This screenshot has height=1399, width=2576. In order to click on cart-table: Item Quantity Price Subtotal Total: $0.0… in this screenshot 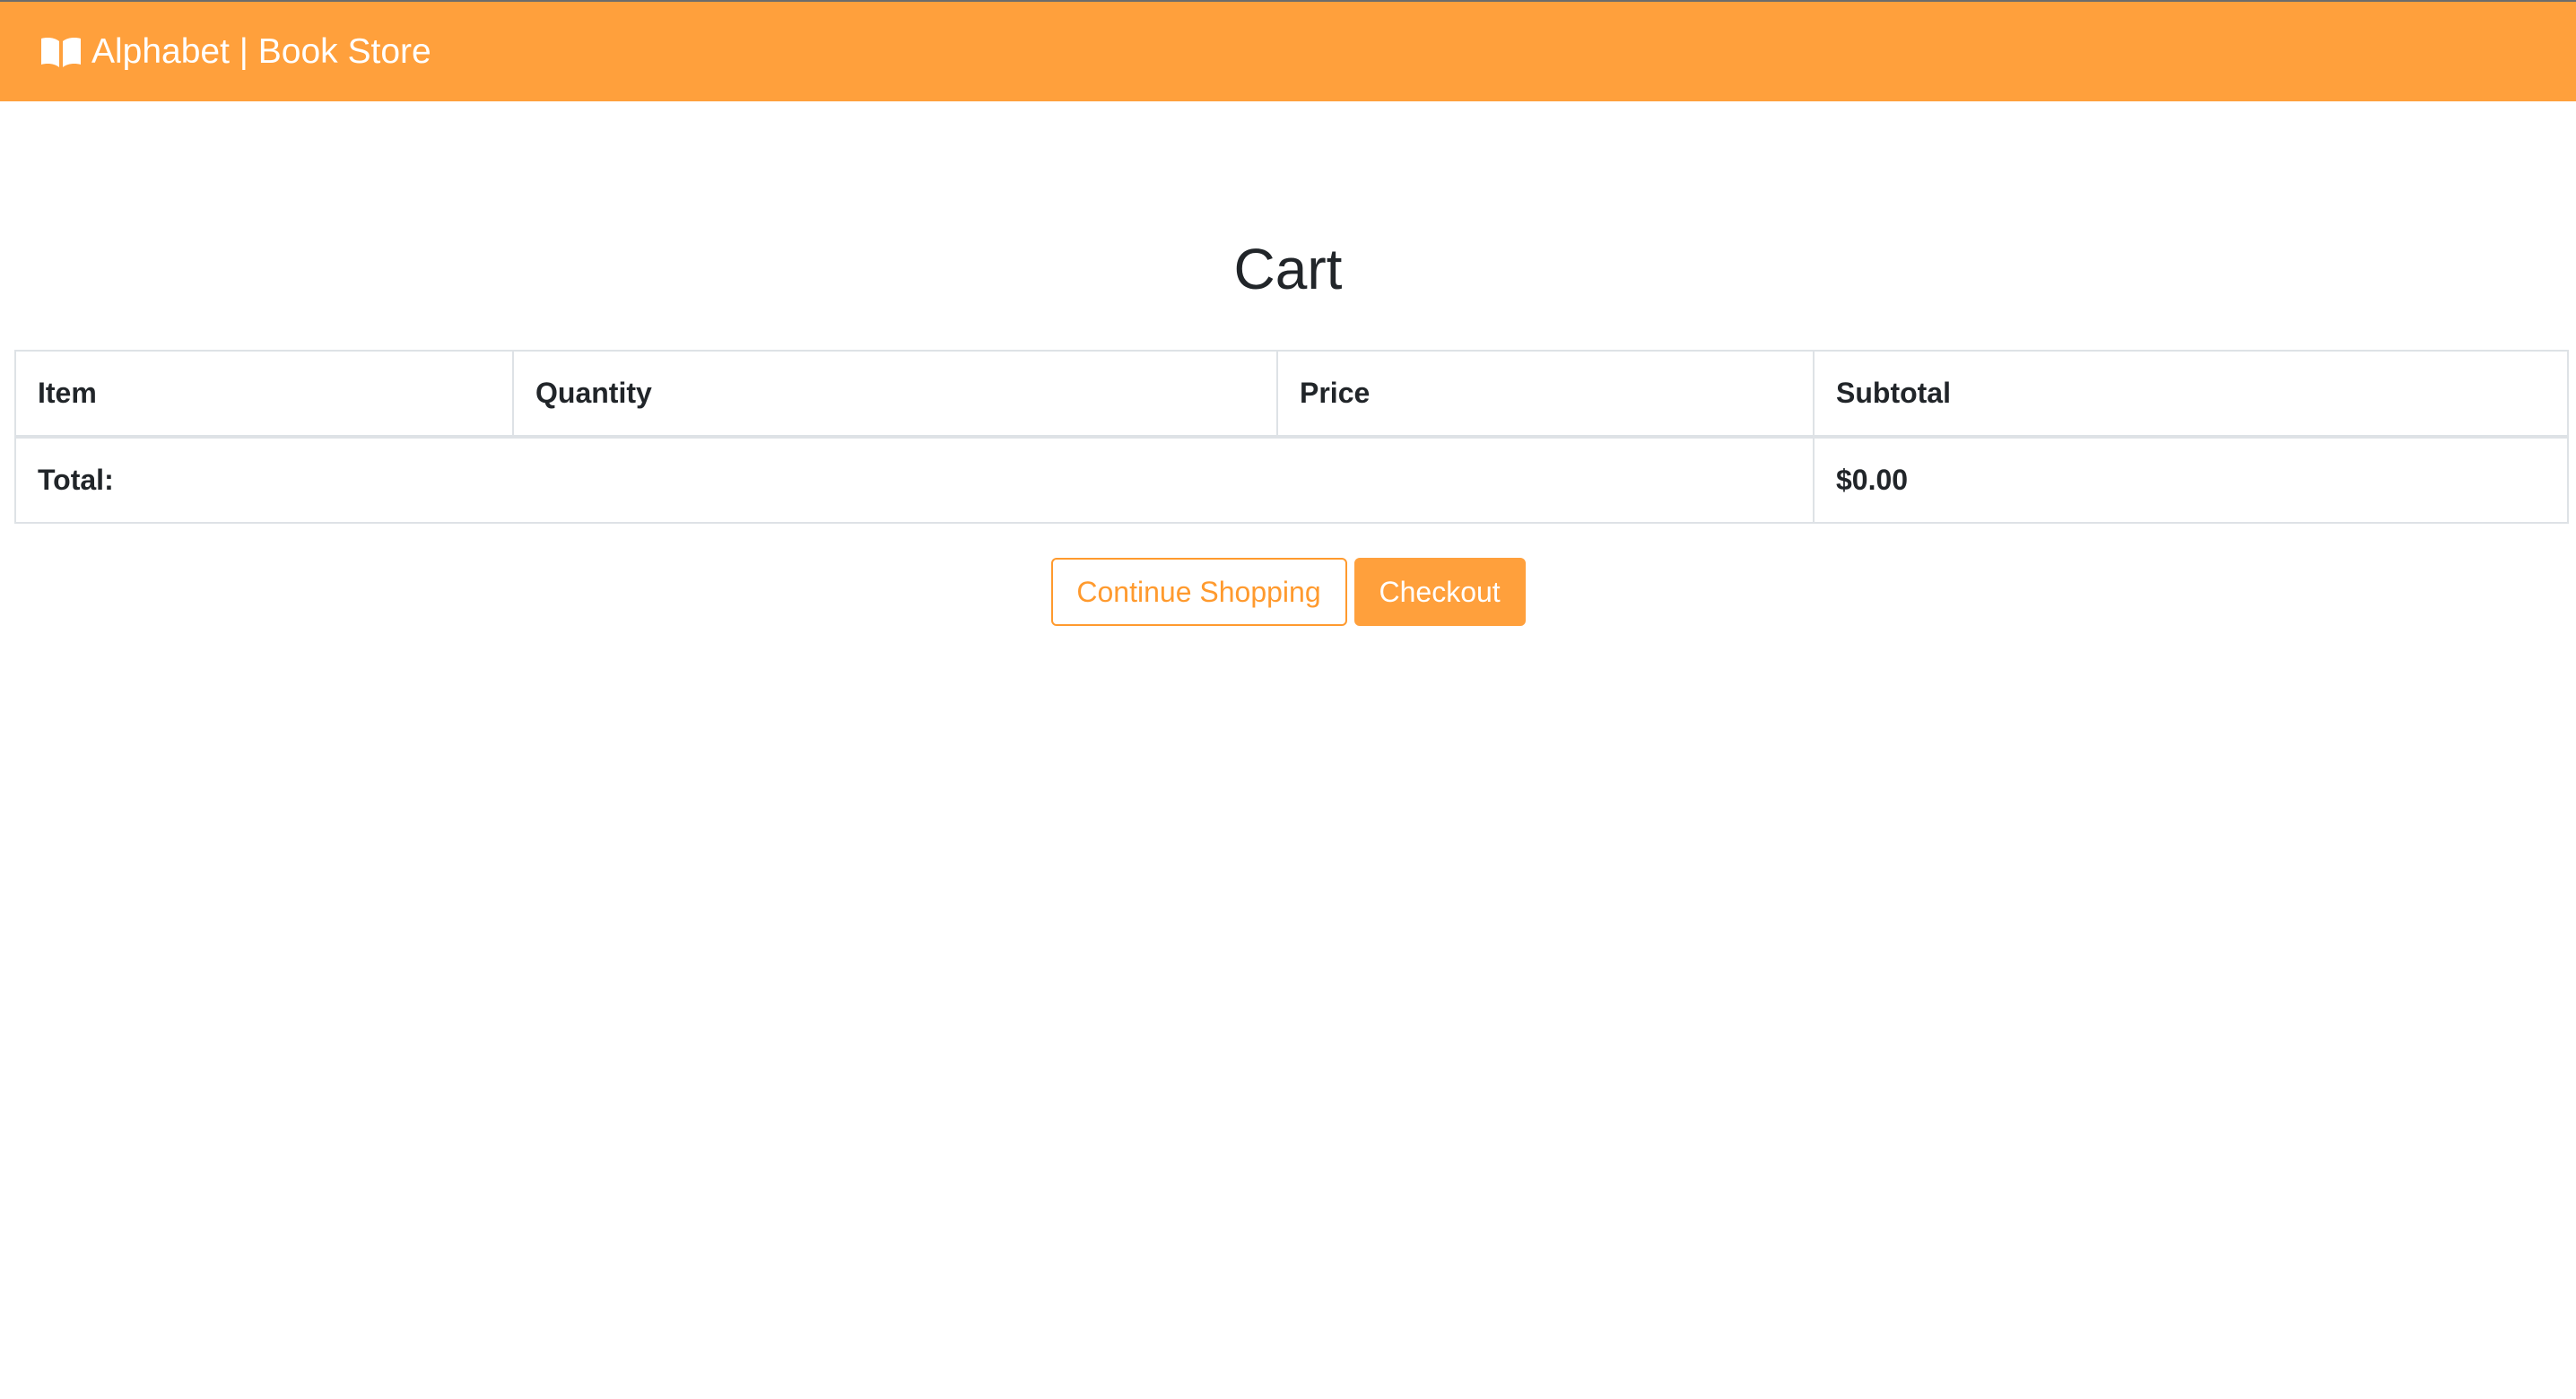, I will do `click(1291, 437)`.